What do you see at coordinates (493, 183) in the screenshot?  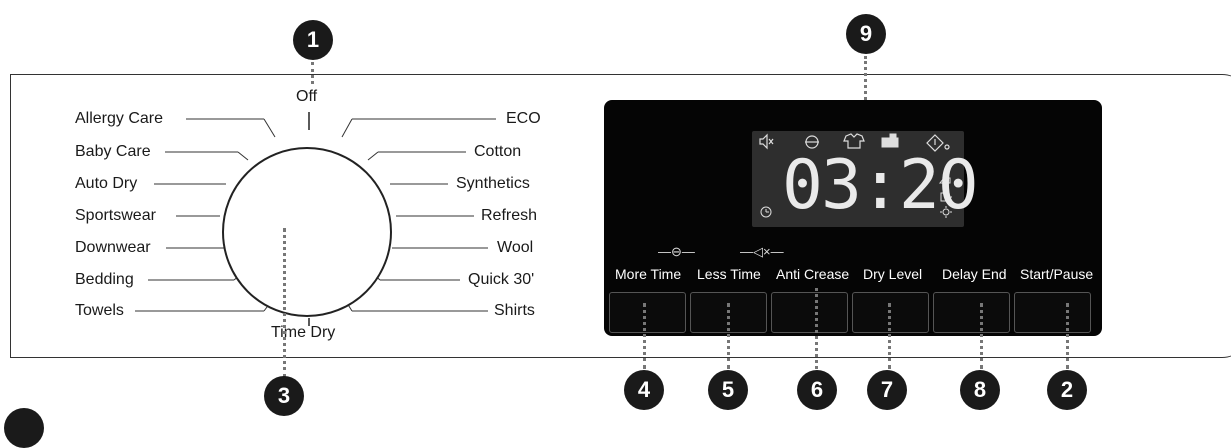 I see `program-synthetics: Synthetics` at bounding box center [493, 183].